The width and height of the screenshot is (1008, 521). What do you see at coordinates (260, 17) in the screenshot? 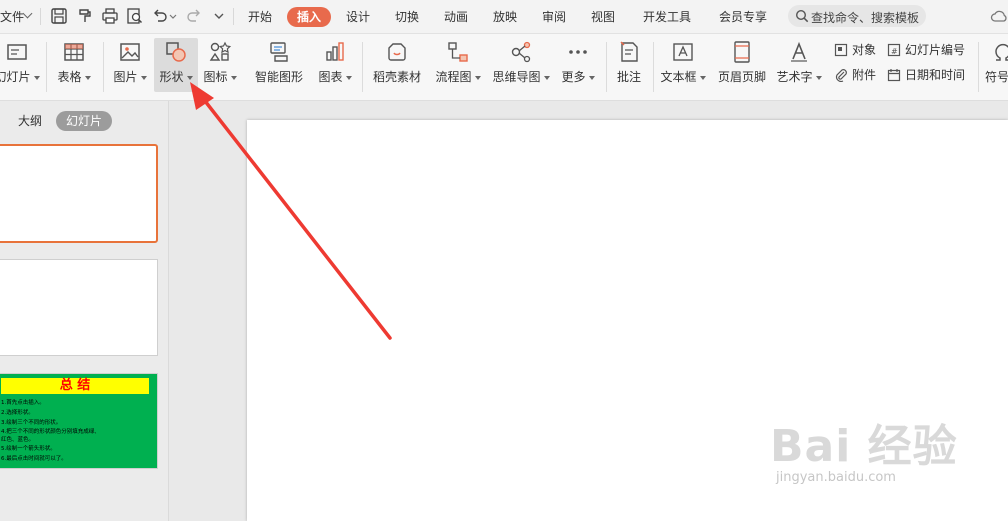
I see `tab-start: 开始` at bounding box center [260, 17].